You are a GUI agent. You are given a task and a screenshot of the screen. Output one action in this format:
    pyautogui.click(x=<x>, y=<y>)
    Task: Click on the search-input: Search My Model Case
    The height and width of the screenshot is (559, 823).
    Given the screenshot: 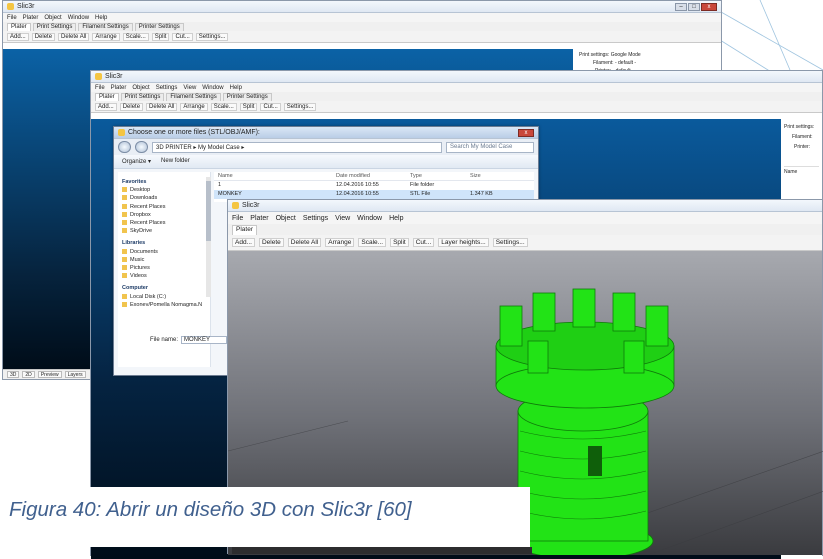 What is the action you would take?
    pyautogui.click(x=490, y=147)
    